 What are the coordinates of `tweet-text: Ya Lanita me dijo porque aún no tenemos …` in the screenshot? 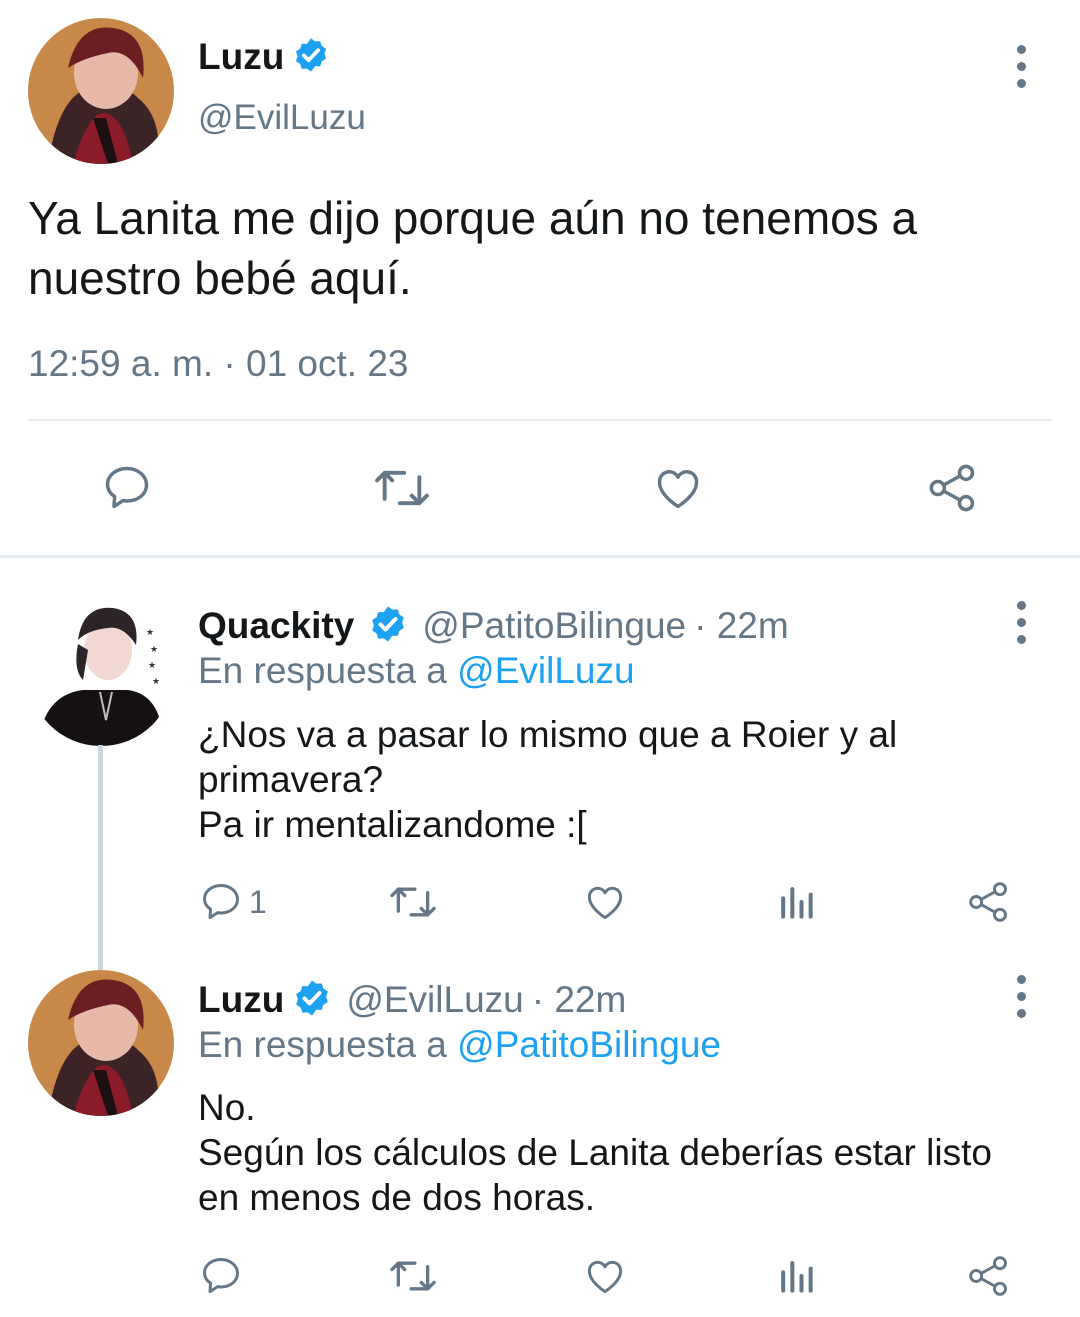 It's located at (472, 248).